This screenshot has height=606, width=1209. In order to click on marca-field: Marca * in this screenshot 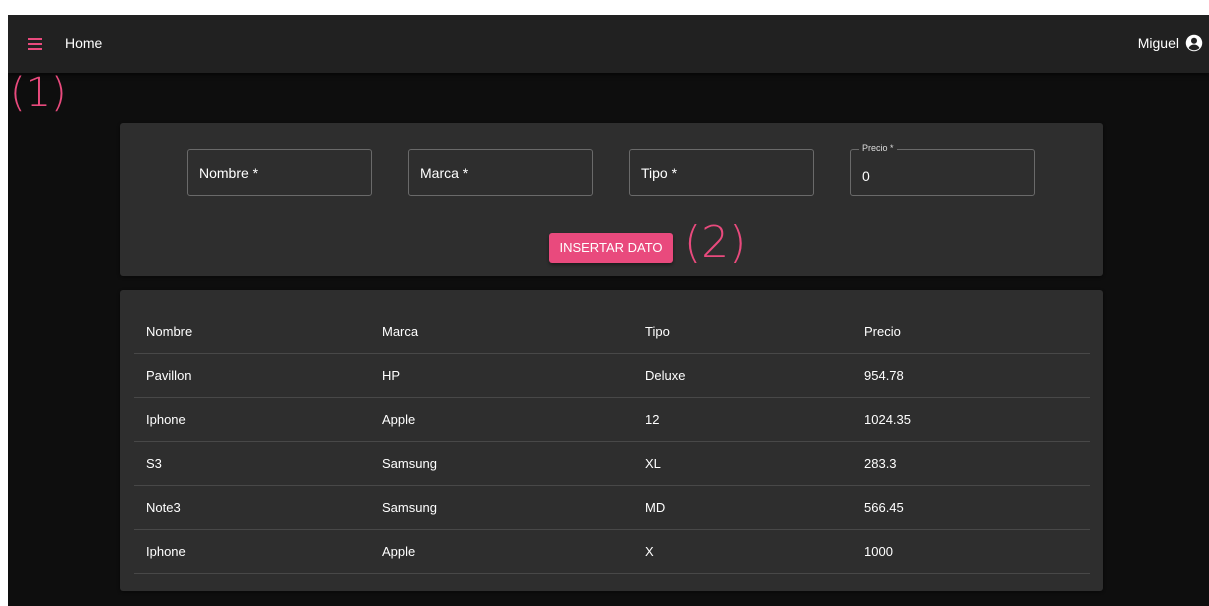, I will do `click(500, 172)`.